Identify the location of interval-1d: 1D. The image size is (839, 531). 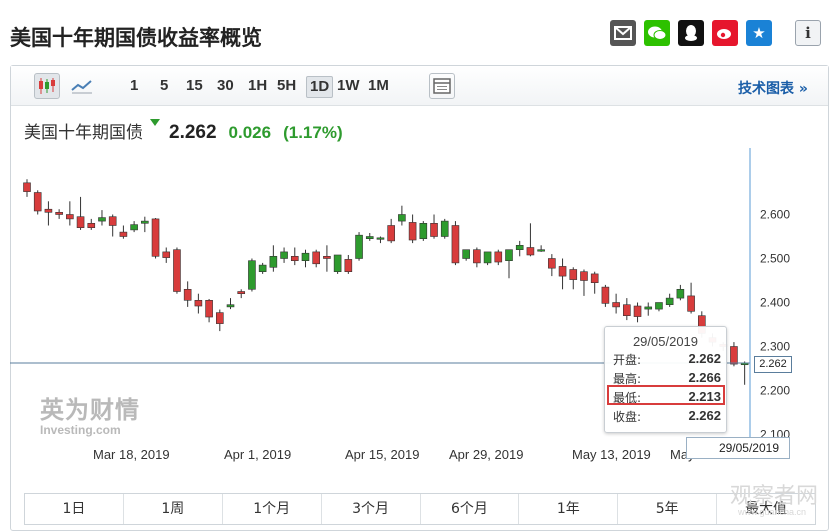
(320, 87).